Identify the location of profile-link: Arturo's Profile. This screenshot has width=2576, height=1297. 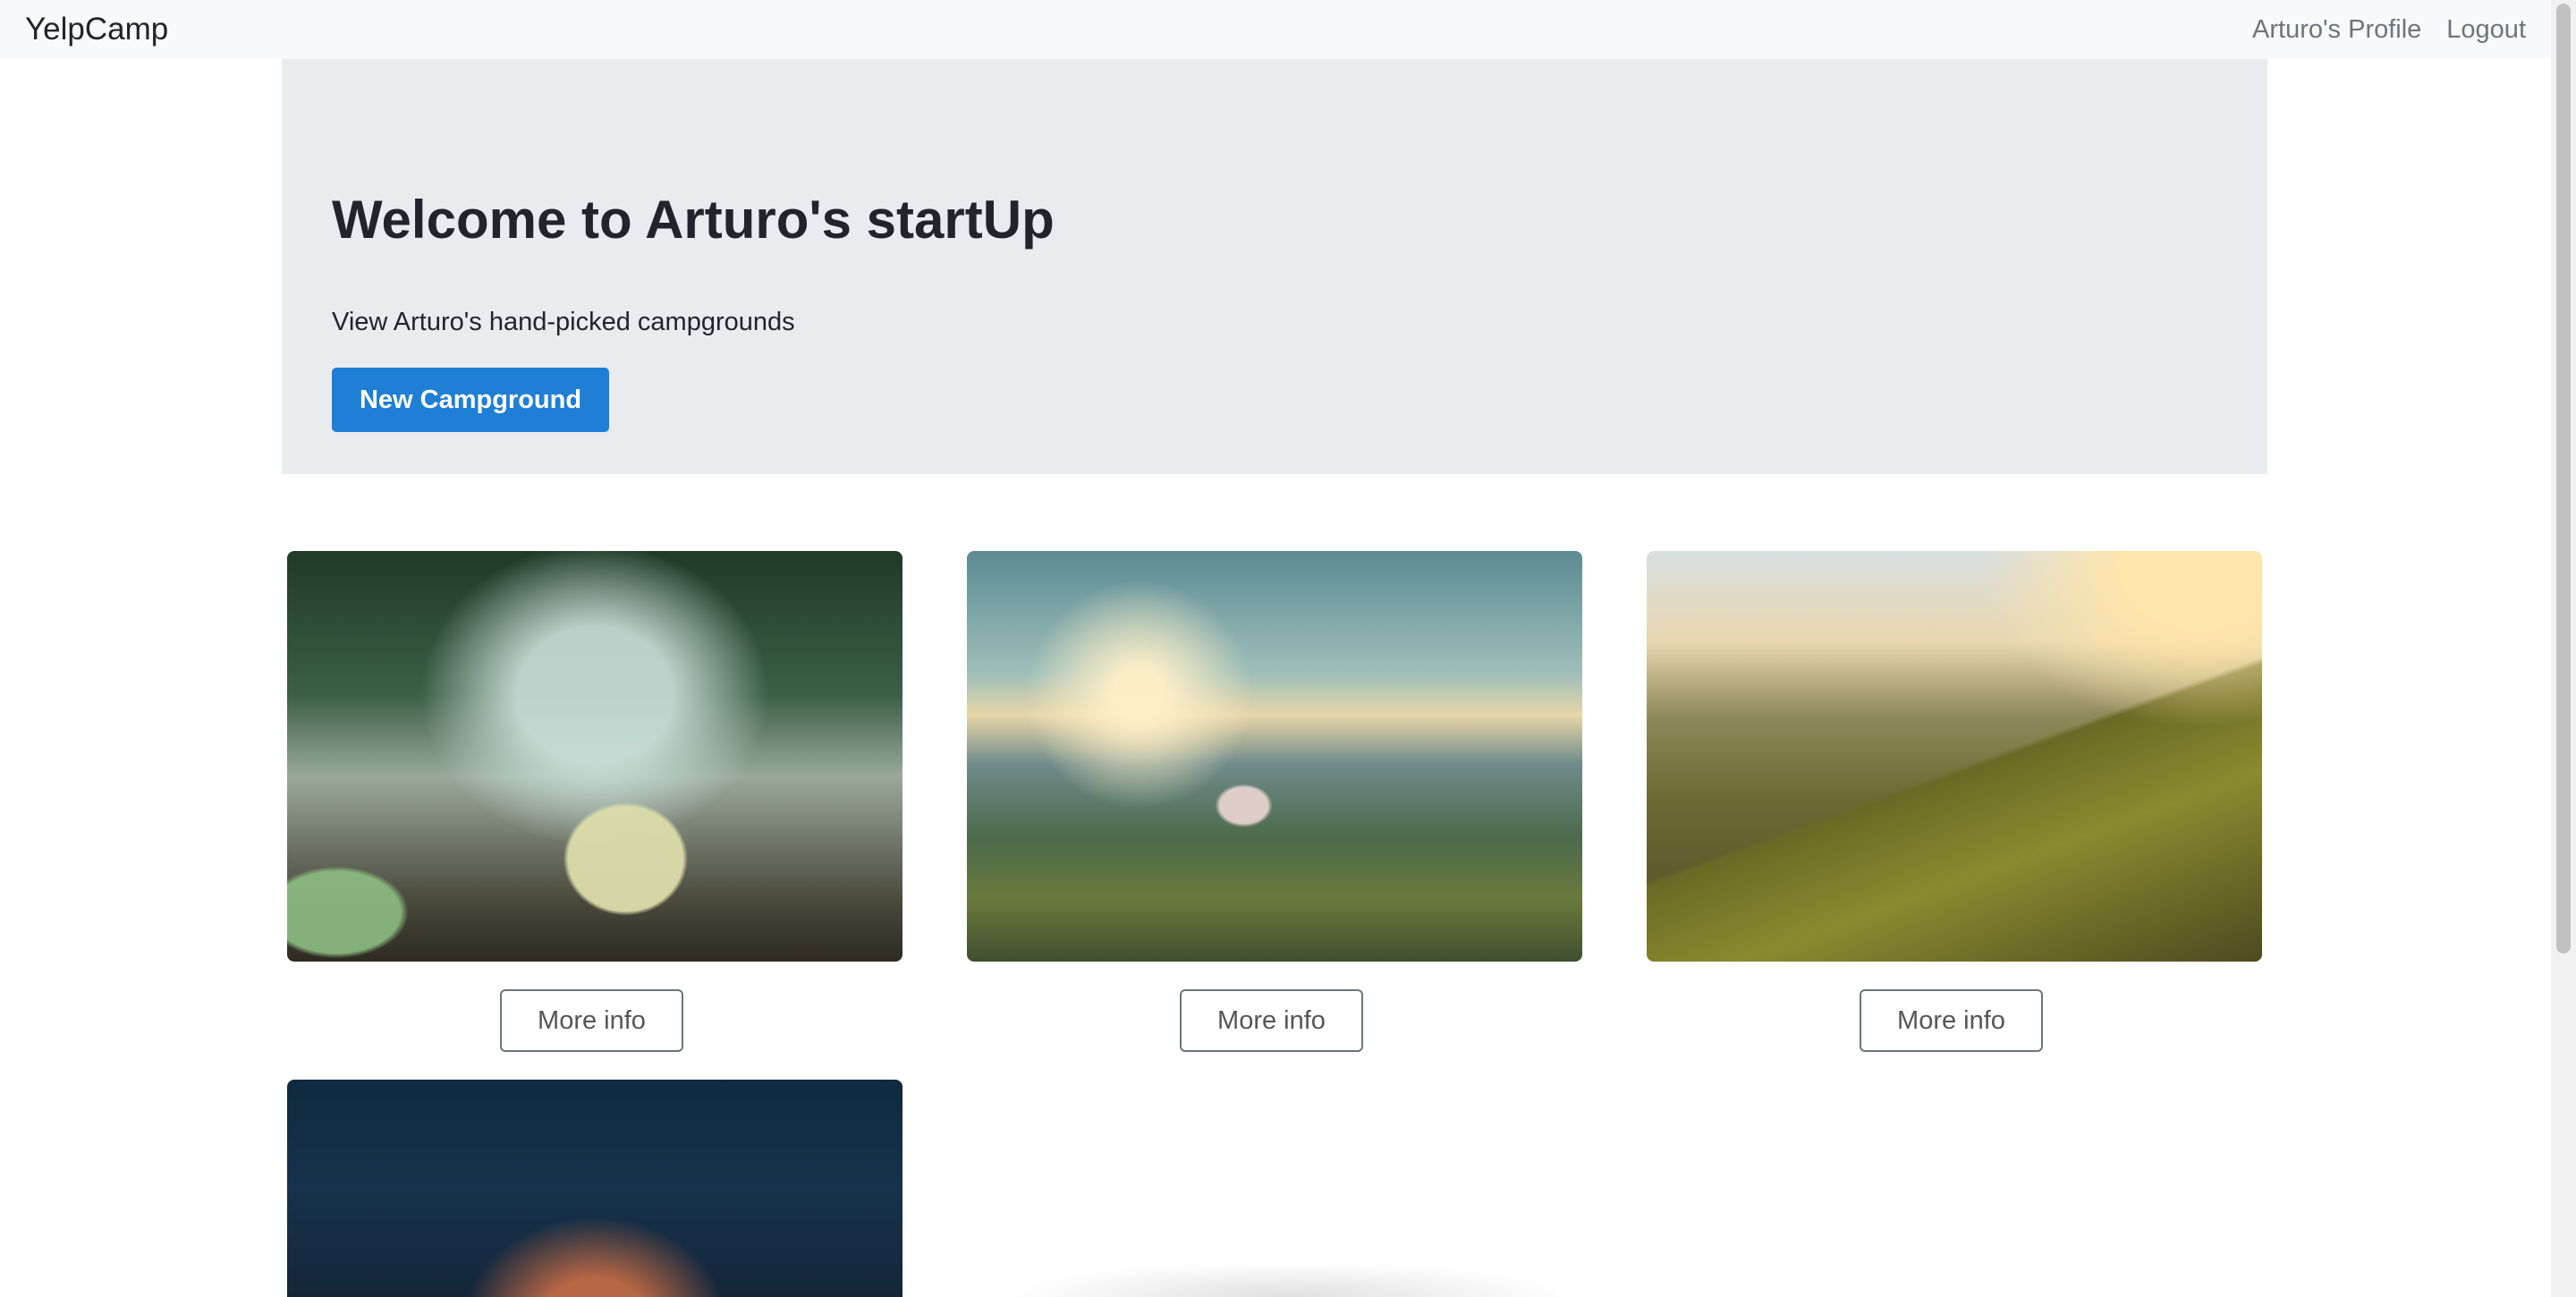
(2336, 30).